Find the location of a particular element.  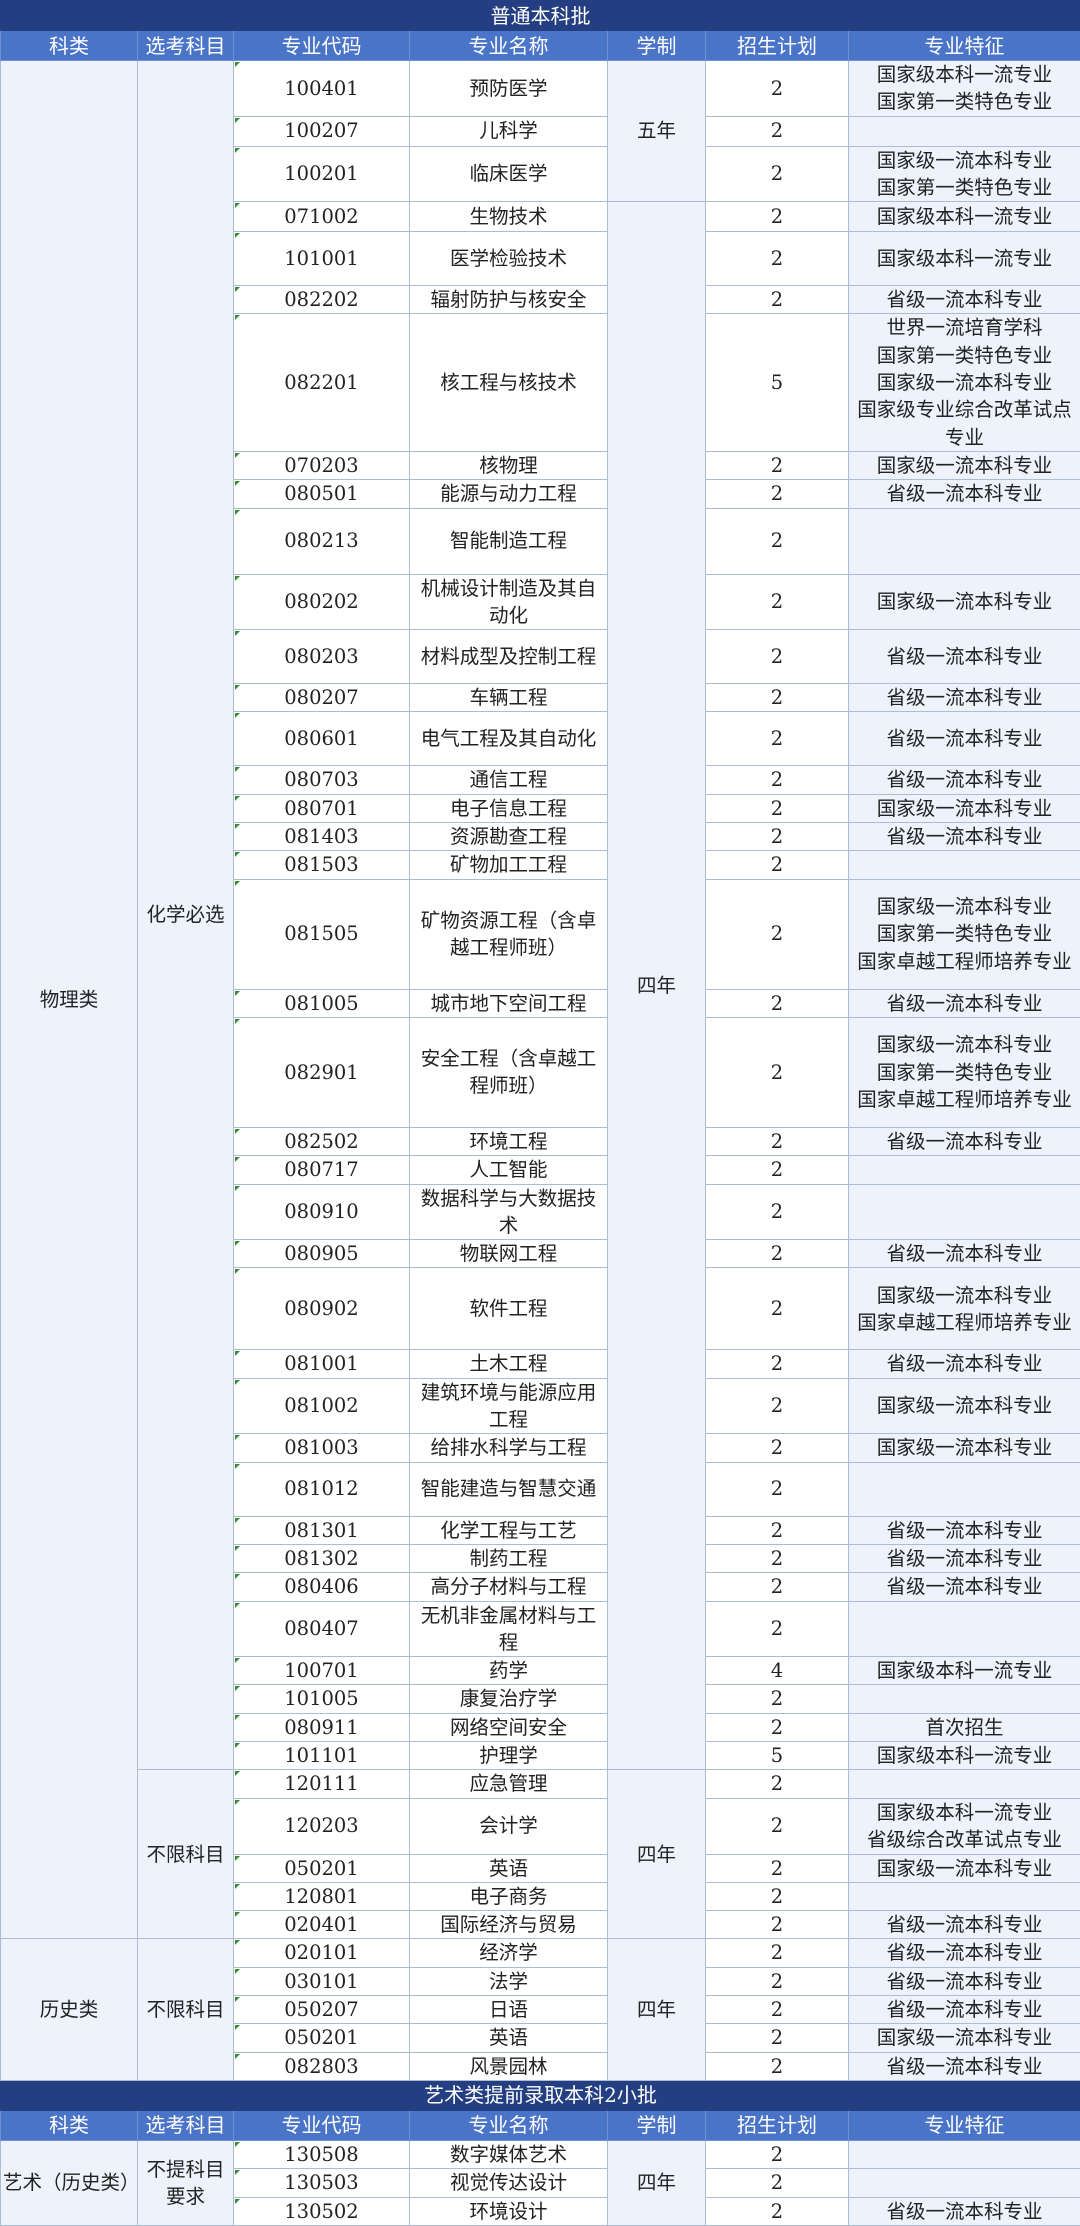

major-name: 康复治疗学 is located at coordinates (509, 1699).